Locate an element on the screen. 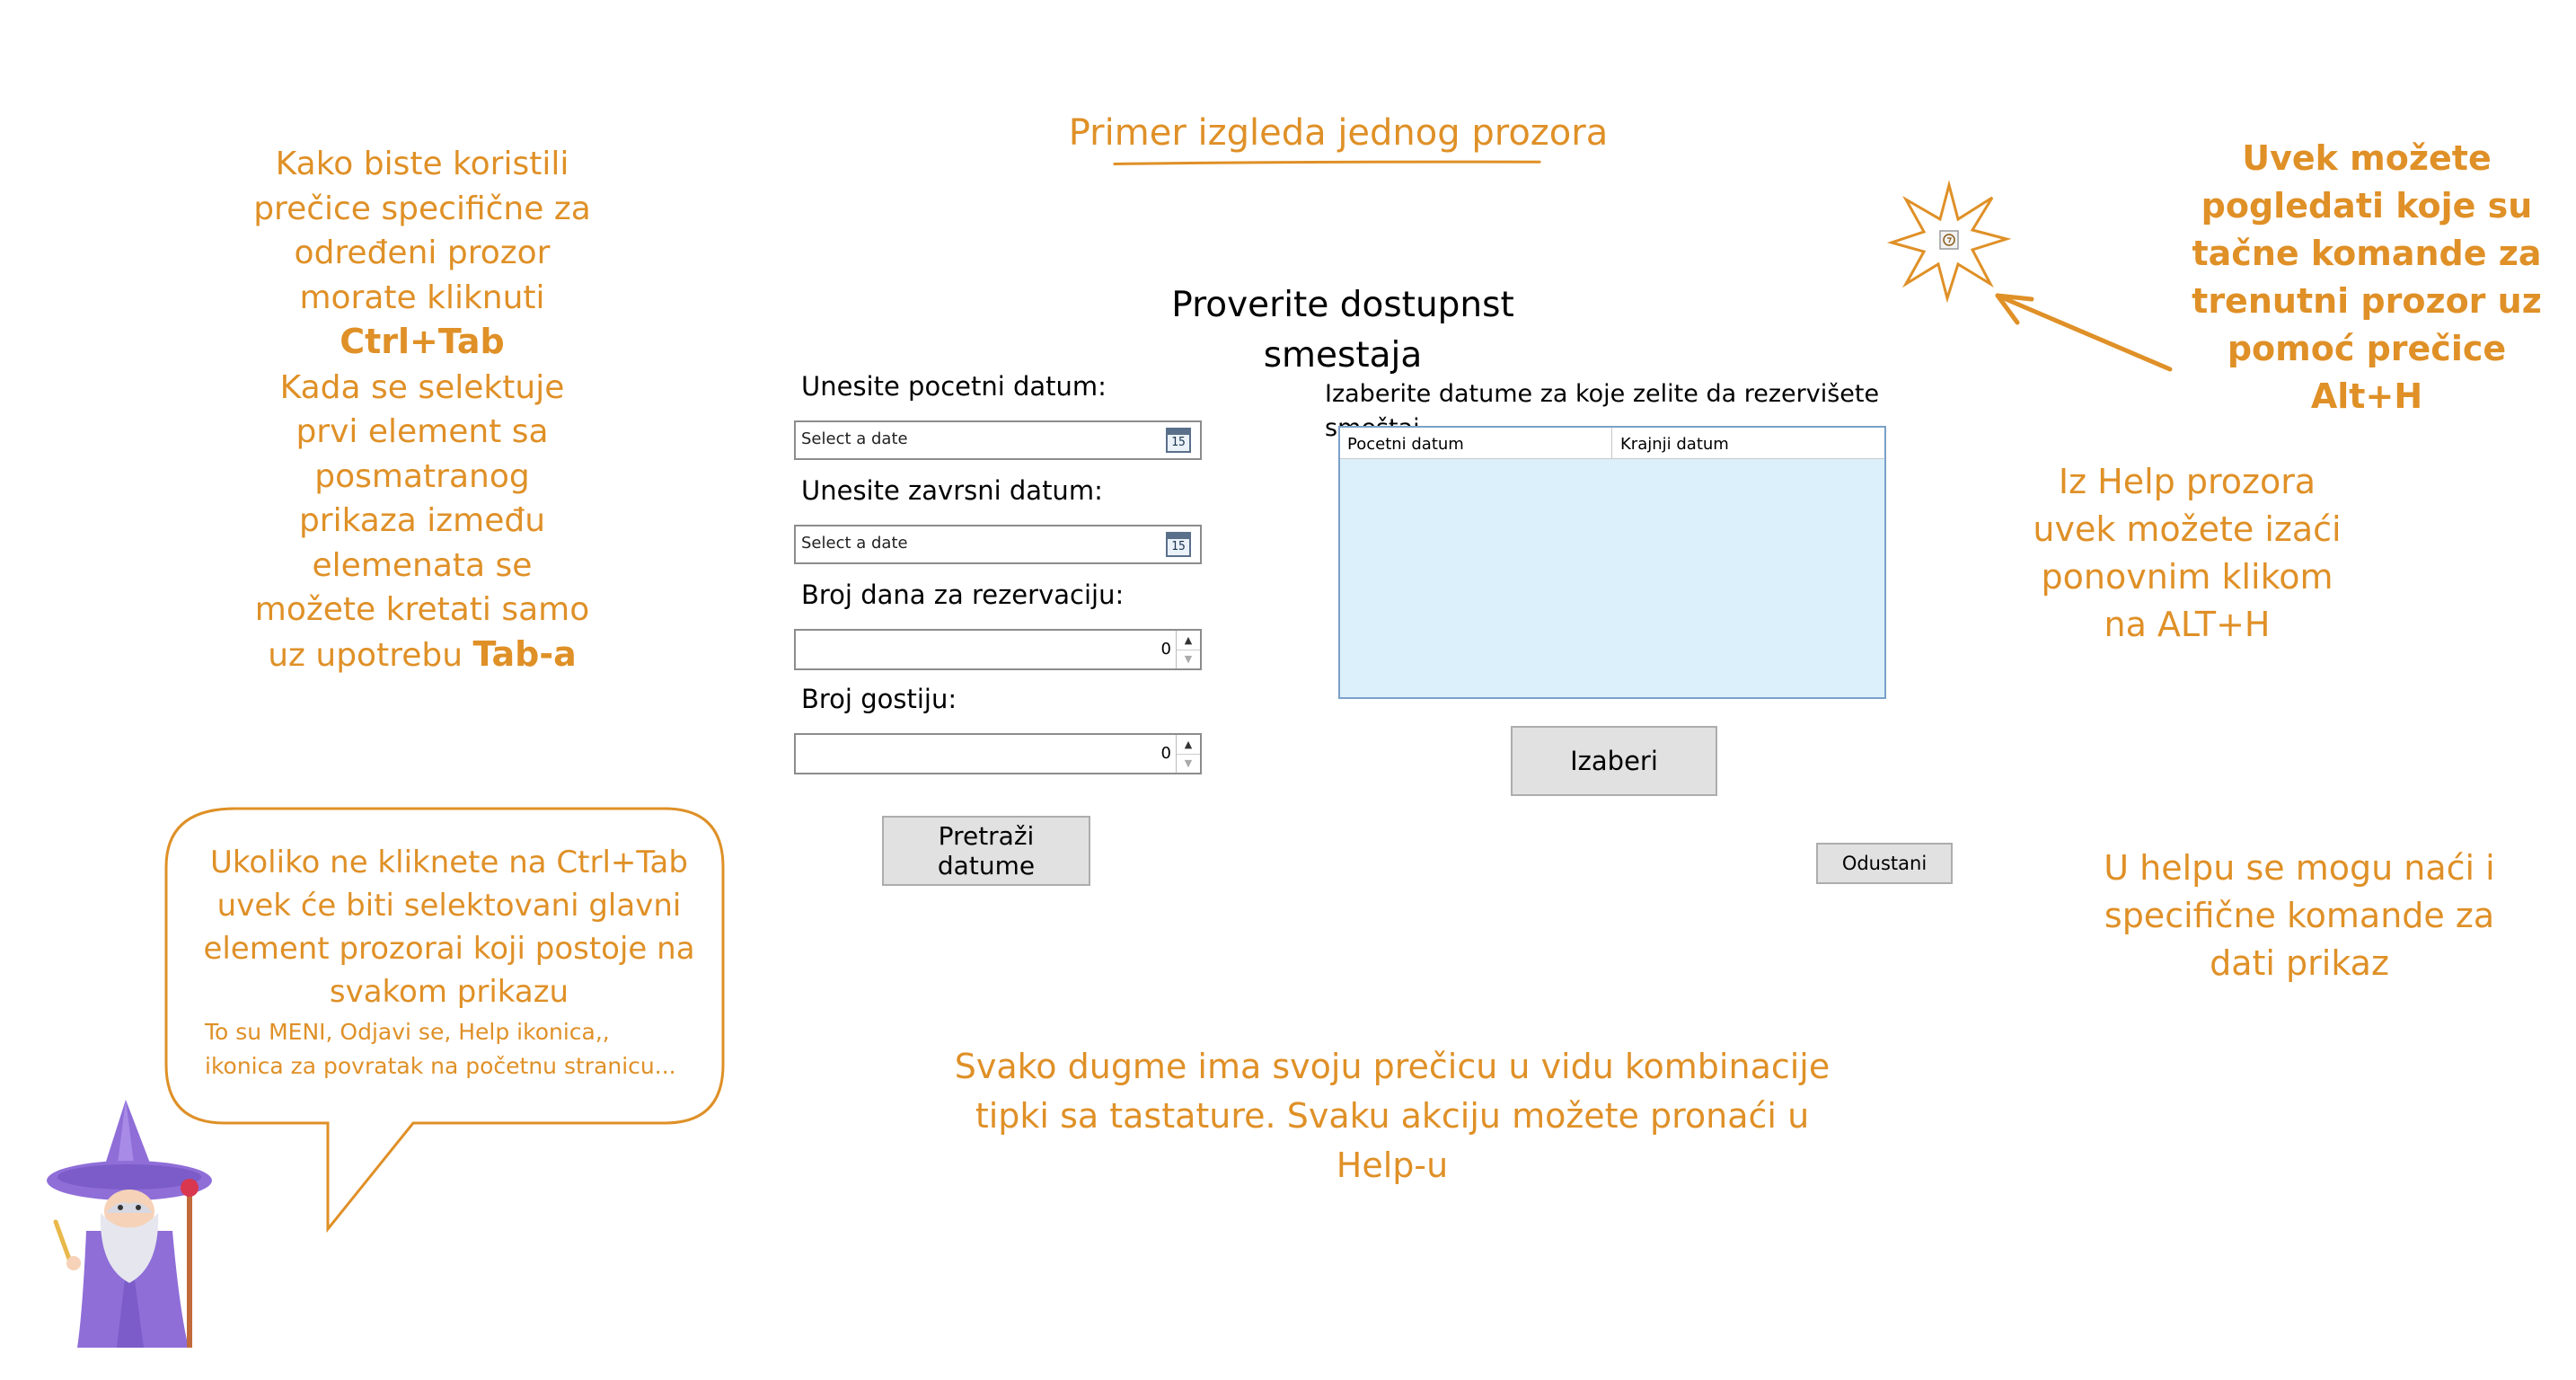 The image size is (2576, 1380). right-mid-line: Iz Help prozora is located at coordinates (2187, 481).